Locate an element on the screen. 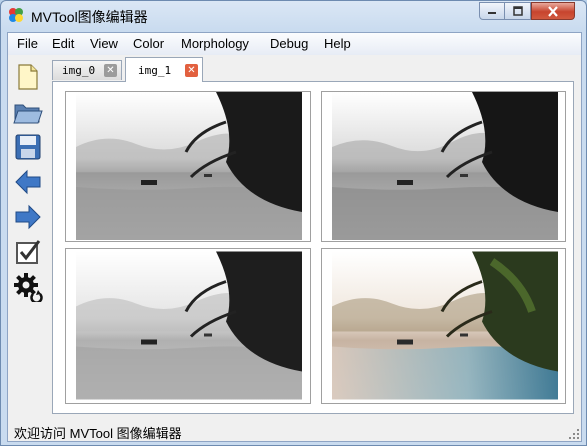 This screenshot has height=446, width=587. maximize-button is located at coordinates (518, 11).